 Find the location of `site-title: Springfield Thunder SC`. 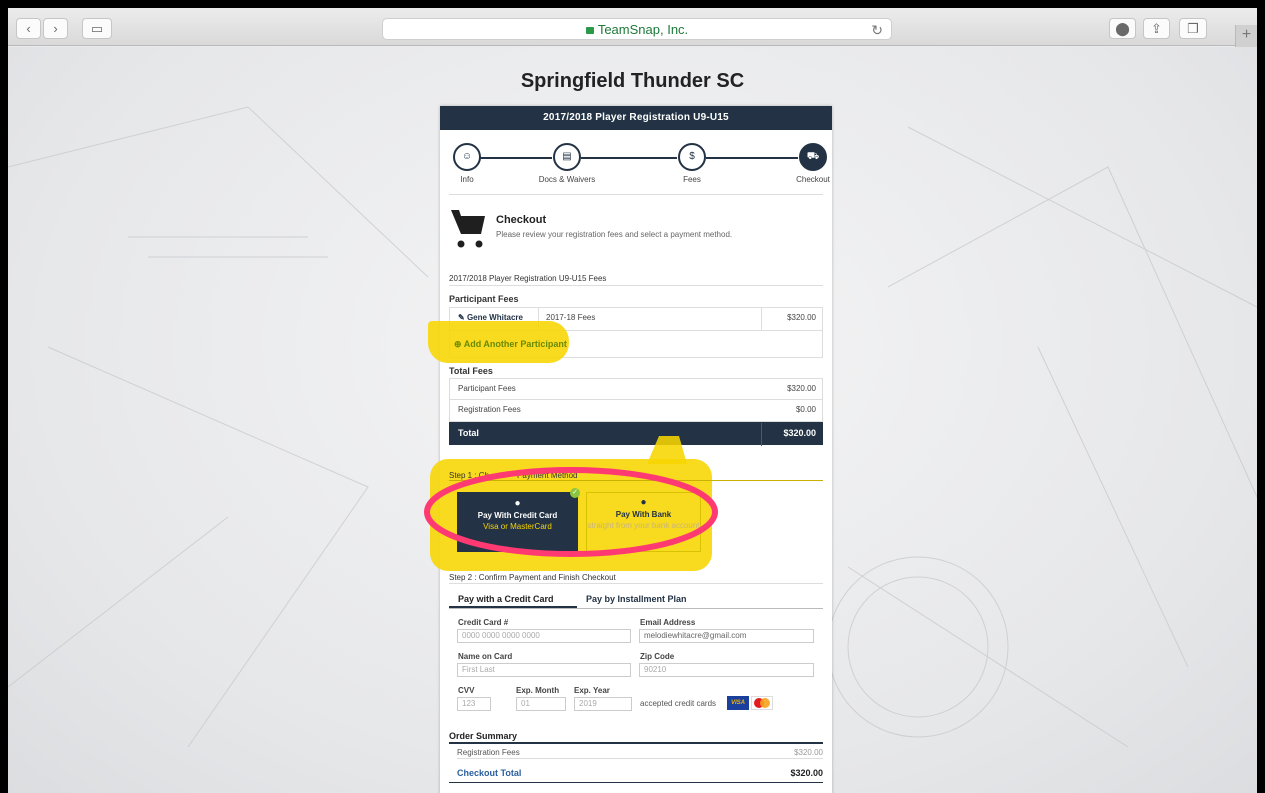

site-title: Springfield Thunder SC is located at coordinates (632, 81).